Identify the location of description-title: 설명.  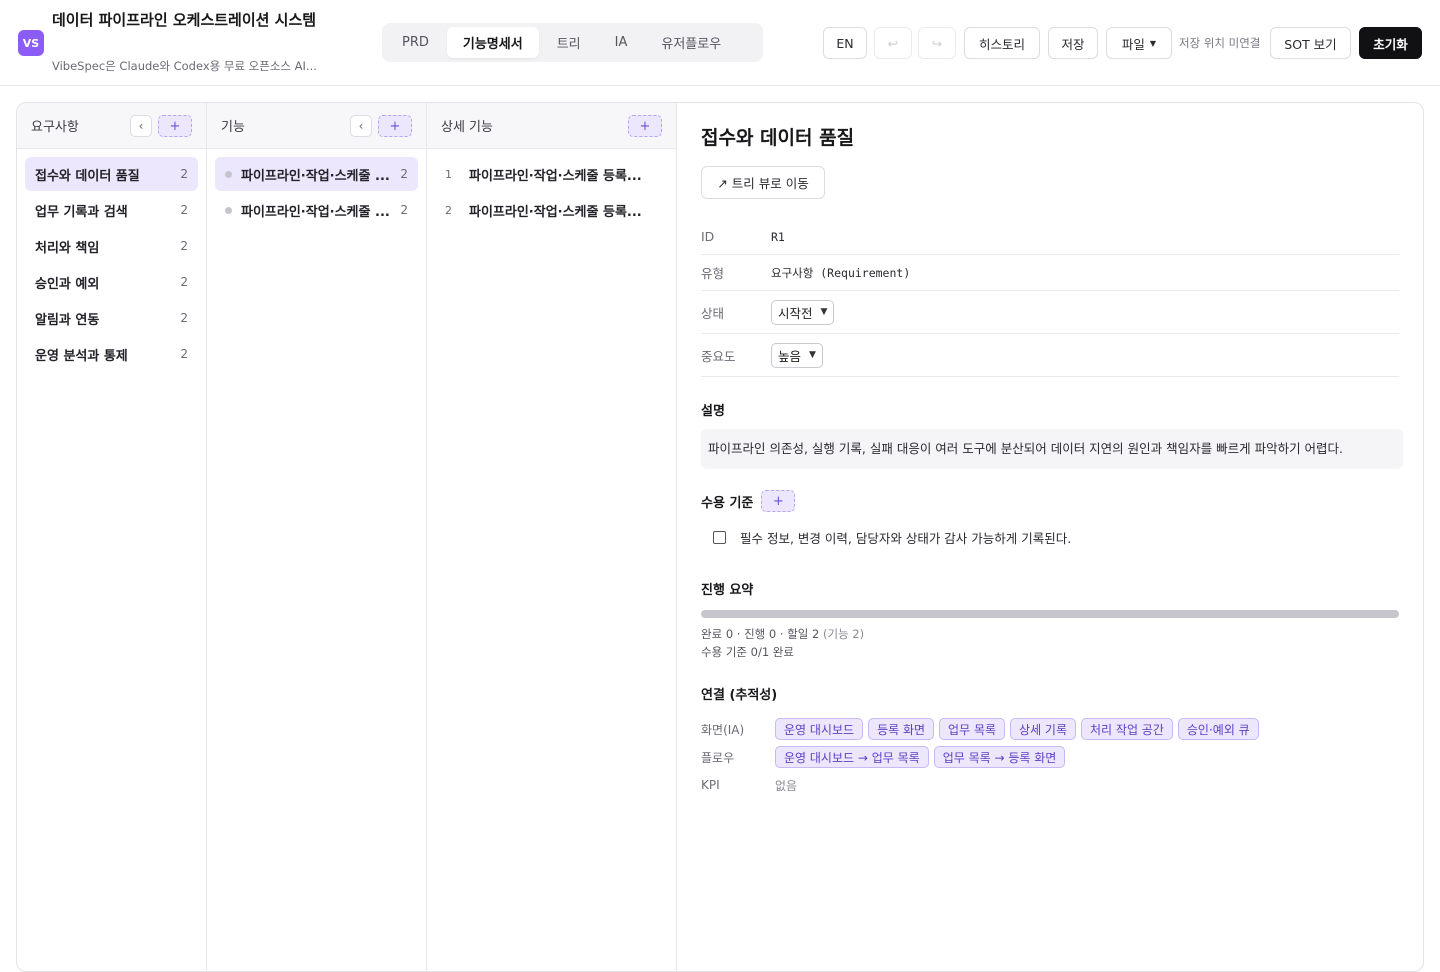
(713, 411).